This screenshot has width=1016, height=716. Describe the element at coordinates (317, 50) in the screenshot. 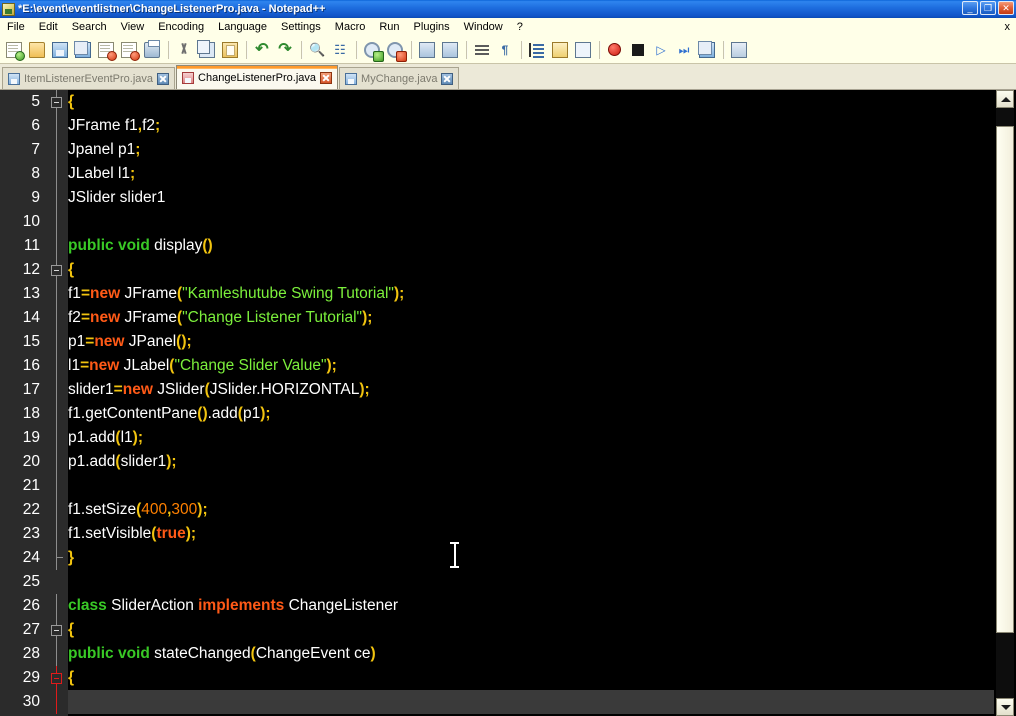

I see `find-icon: 🔍` at that location.